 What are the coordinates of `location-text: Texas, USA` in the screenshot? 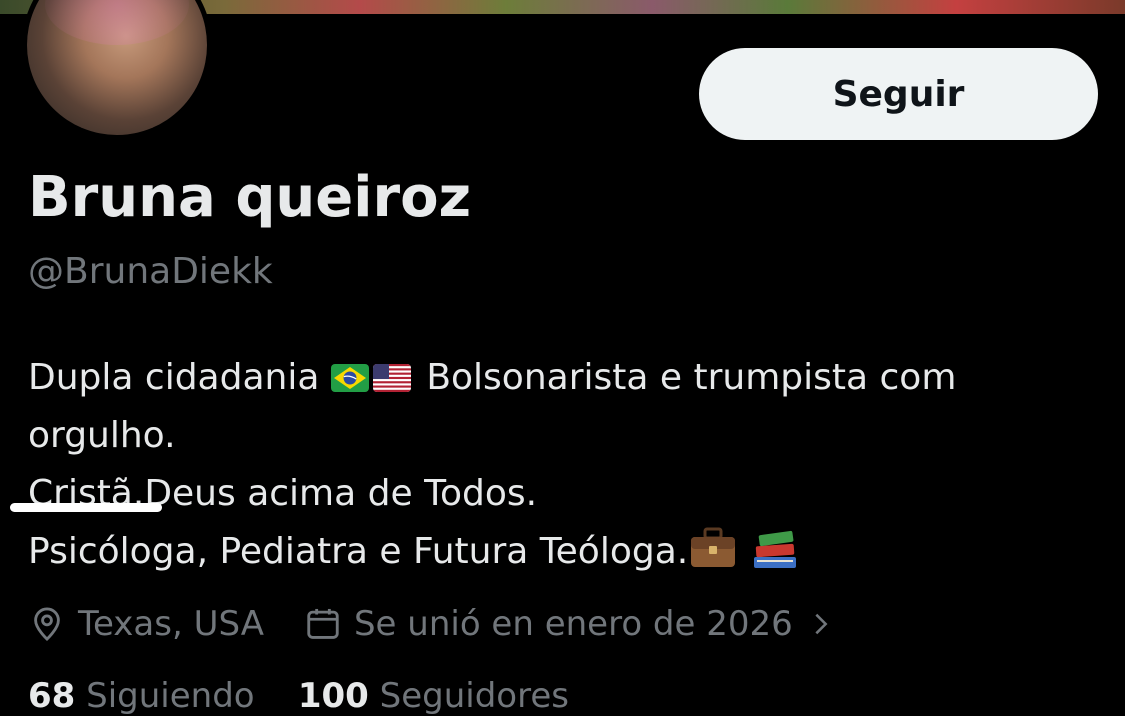 It's located at (171, 624).